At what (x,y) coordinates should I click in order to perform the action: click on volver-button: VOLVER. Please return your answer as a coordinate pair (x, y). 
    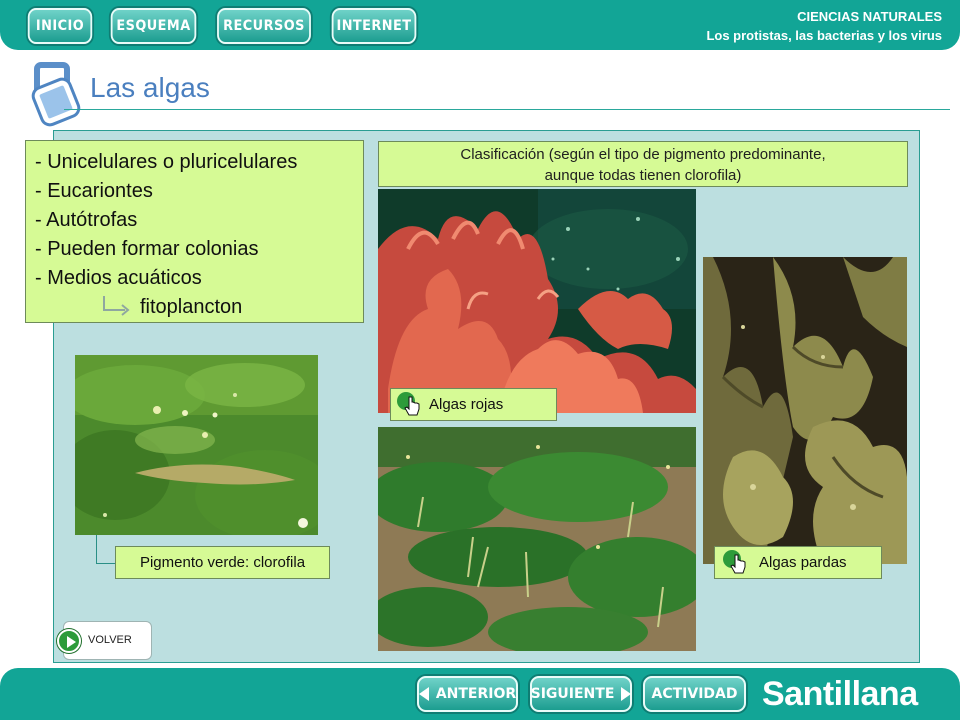
    Looking at the image, I should click on (104, 640).